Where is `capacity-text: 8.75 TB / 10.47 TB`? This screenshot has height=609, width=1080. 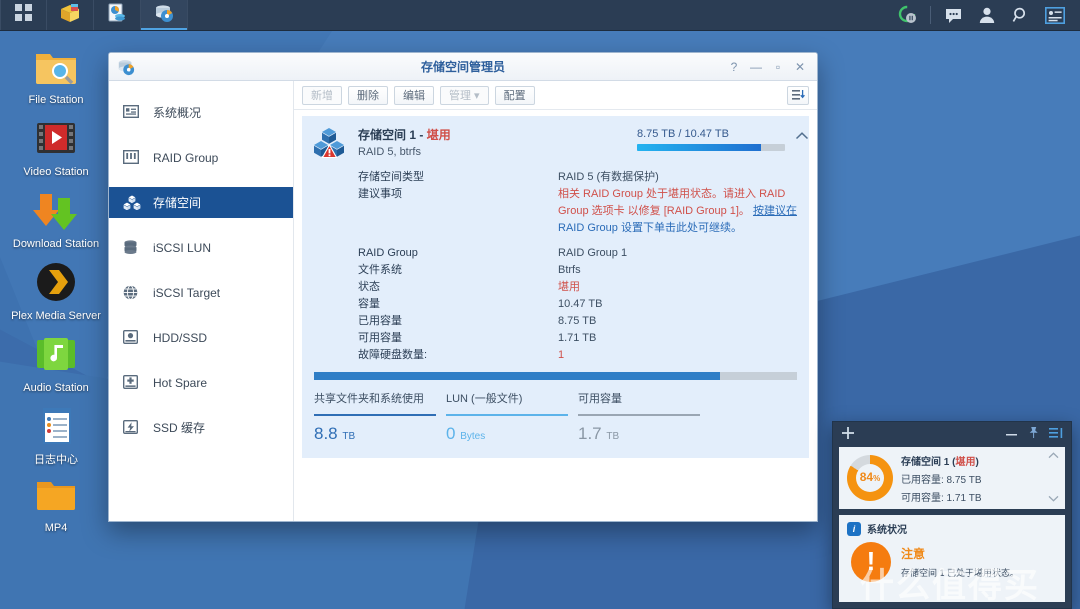 capacity-text: 8.75 TB / 10.47 TB is located at coordinates (683, 134).